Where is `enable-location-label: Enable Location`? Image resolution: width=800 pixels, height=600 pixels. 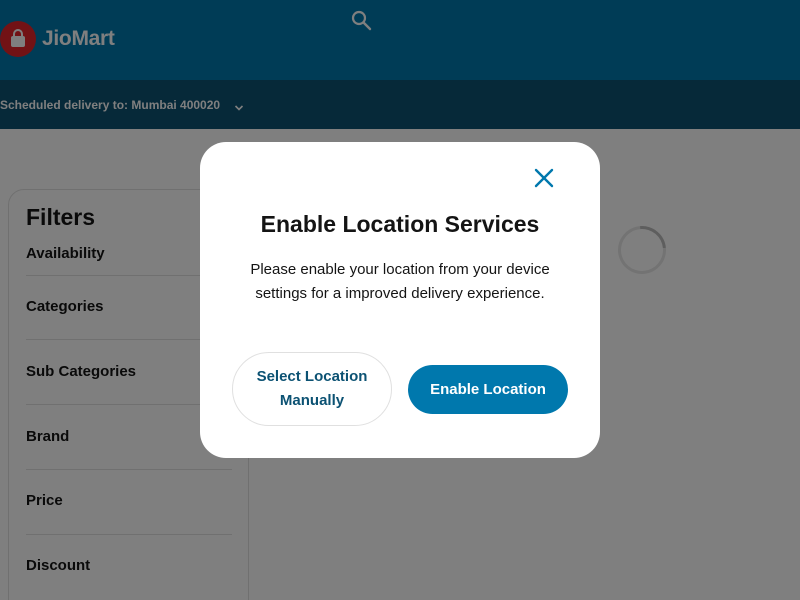
enable-location-label: Enable Location is located at coordinates (488, 389).